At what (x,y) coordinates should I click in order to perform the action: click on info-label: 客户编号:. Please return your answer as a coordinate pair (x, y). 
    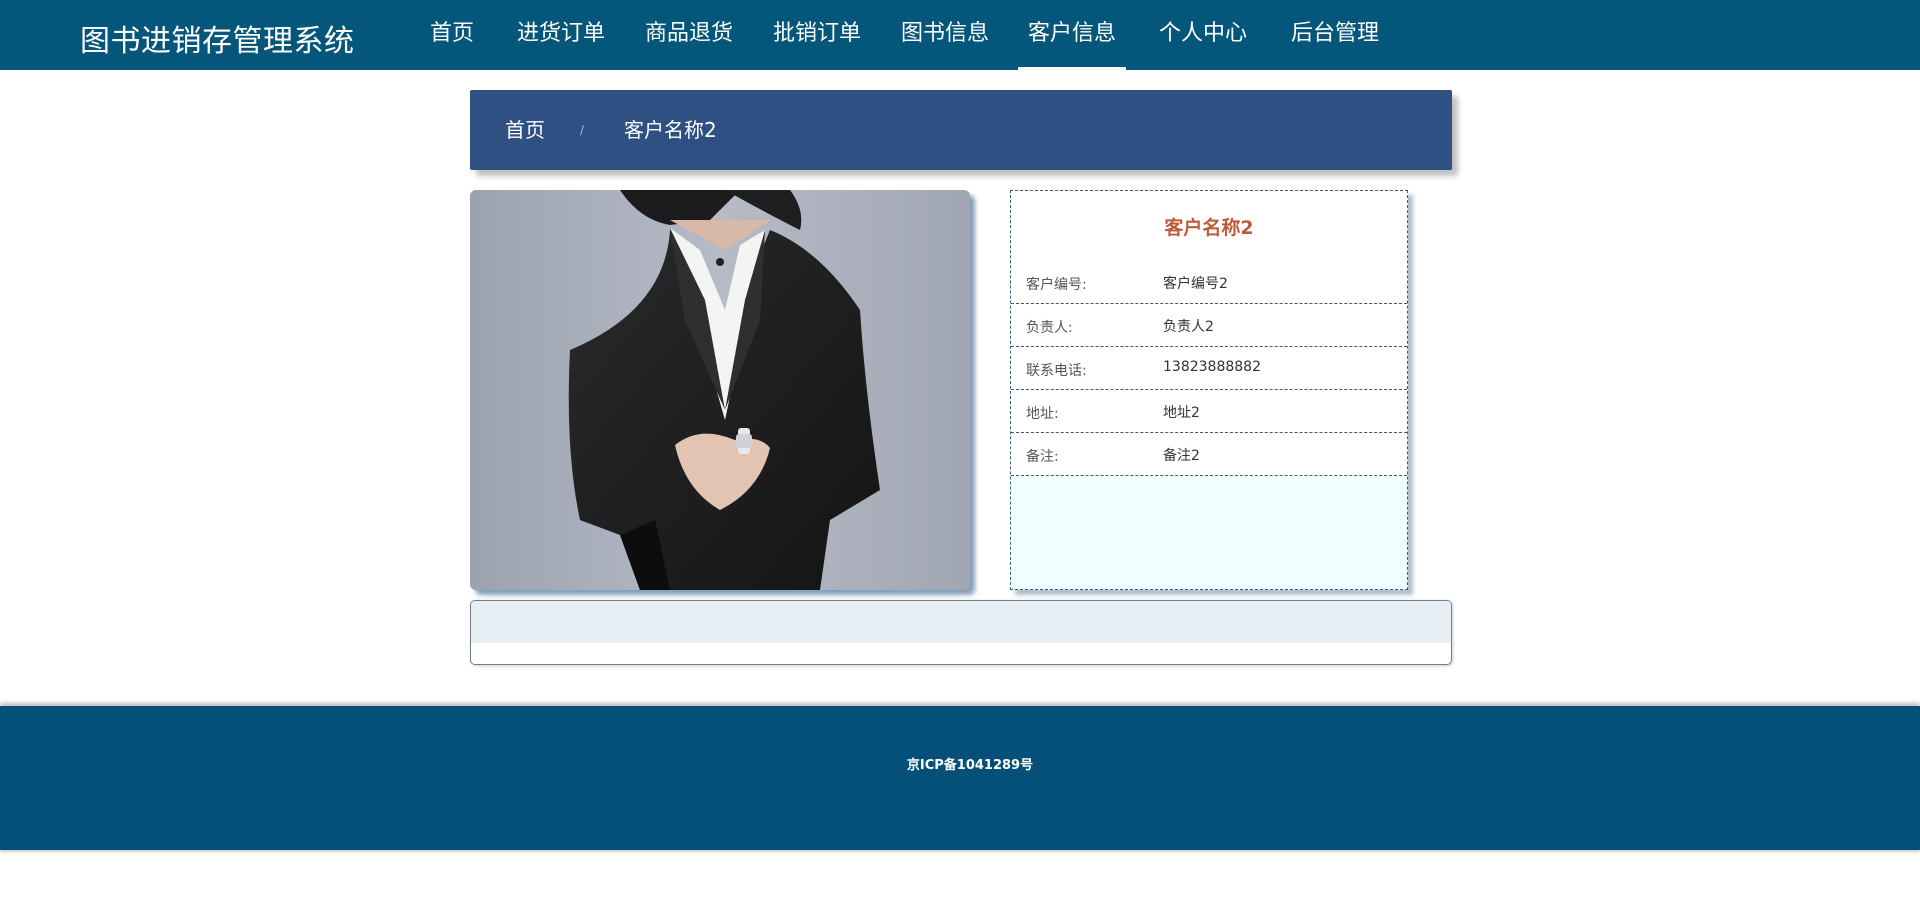
    Looking at the image, I should click on (1056, 285).